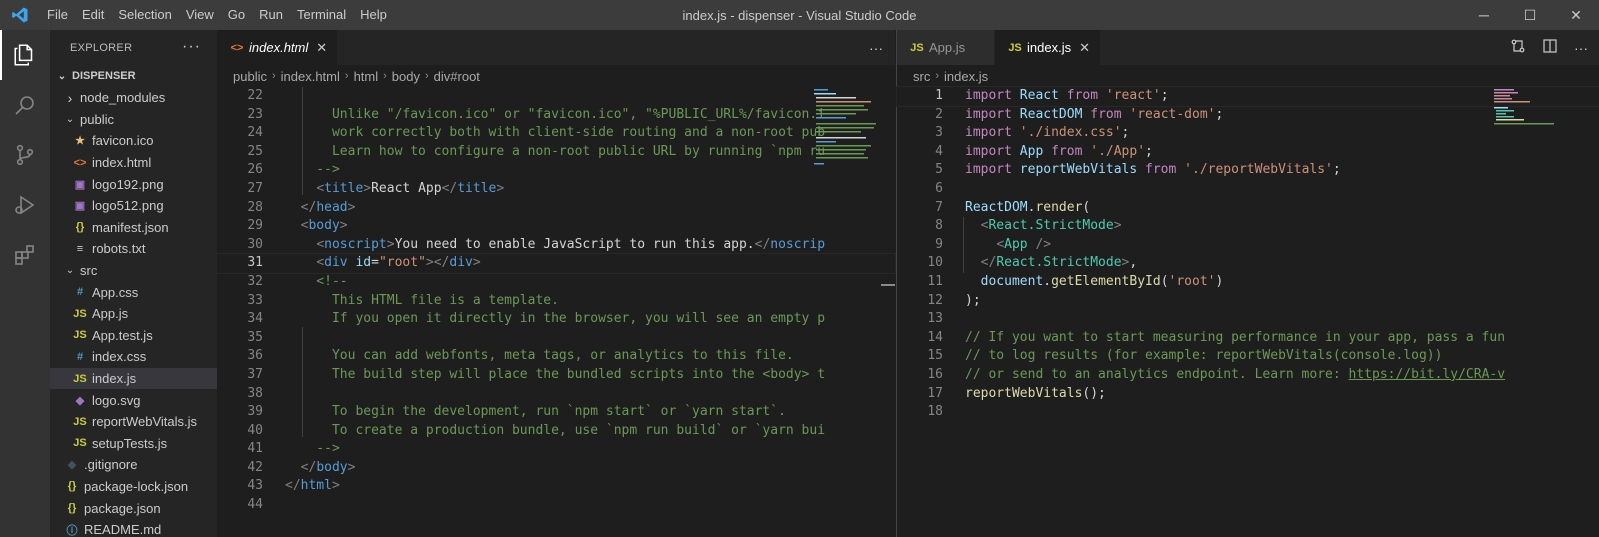 The width and height of the screenshot is (1599, 537). Describe the element at coordinates (72, 530) in the screenshot. I see `file-type-icon: ⓘ` at that location.